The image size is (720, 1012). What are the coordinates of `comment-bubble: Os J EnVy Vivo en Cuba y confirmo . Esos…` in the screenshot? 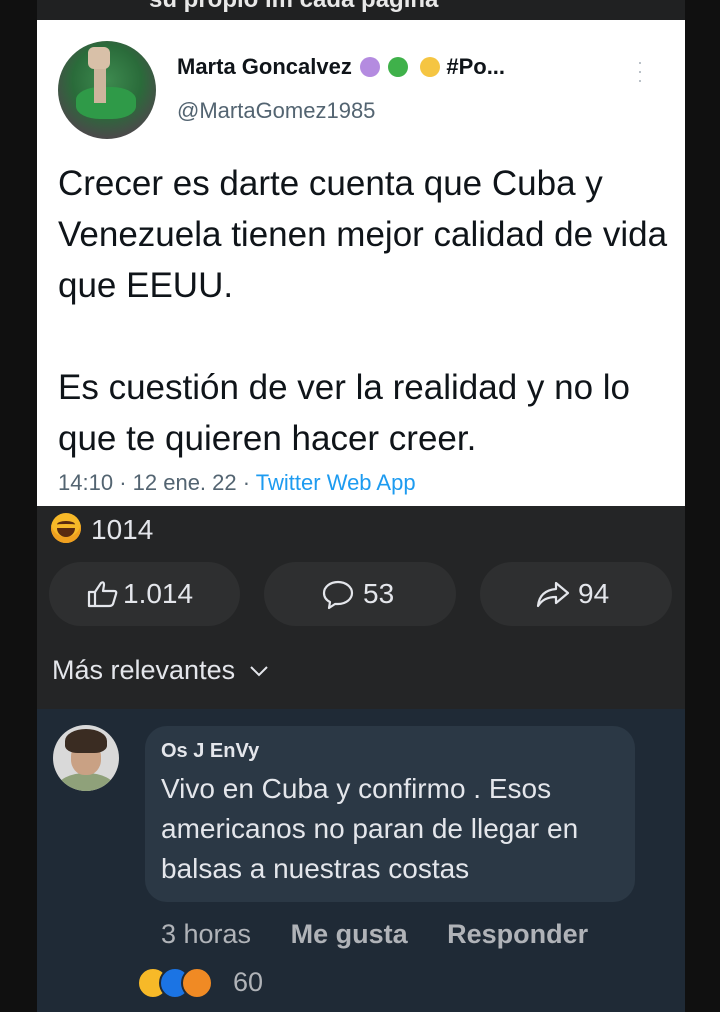 It's located at (390, 814).